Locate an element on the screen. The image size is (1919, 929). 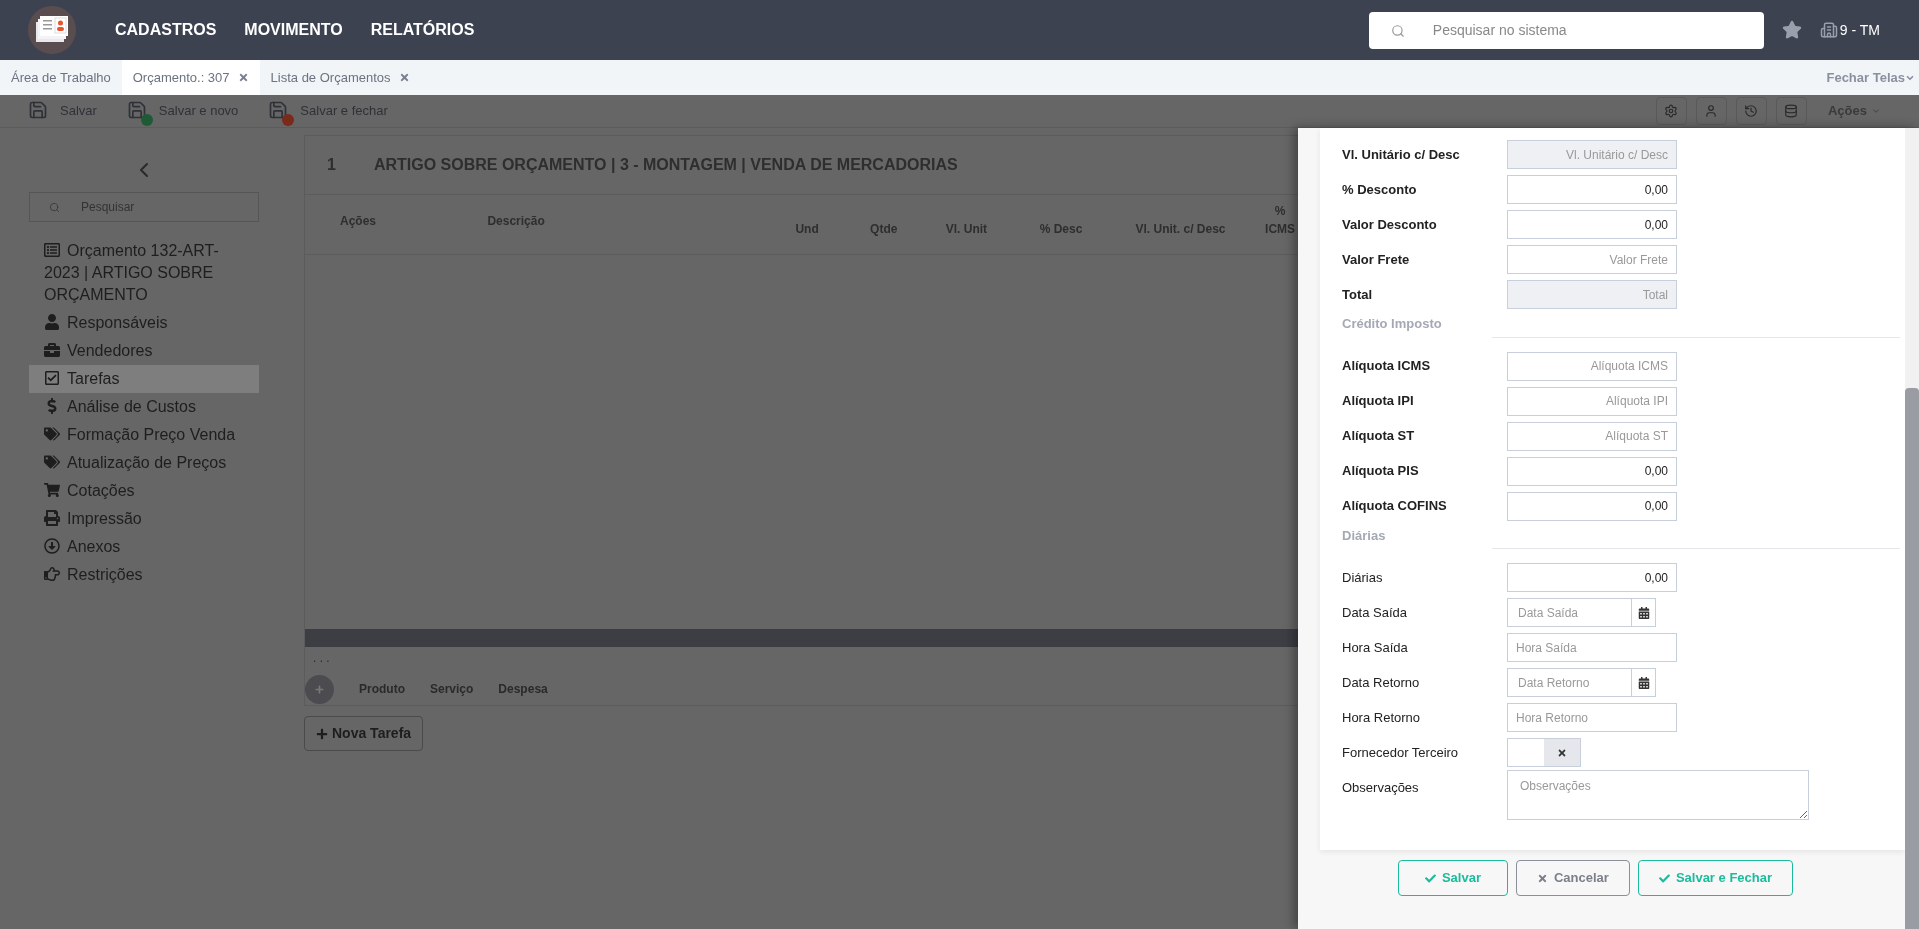
input-field: Alíquota ICMS is located at coordinates (1592, 366).